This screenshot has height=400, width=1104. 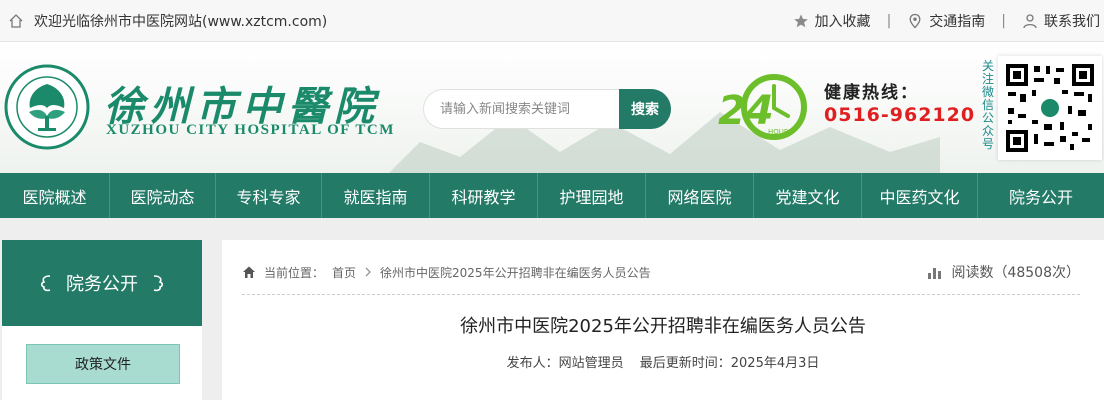 I want to click on sidebar-title: 院务公开, so click(x=102, y=284).